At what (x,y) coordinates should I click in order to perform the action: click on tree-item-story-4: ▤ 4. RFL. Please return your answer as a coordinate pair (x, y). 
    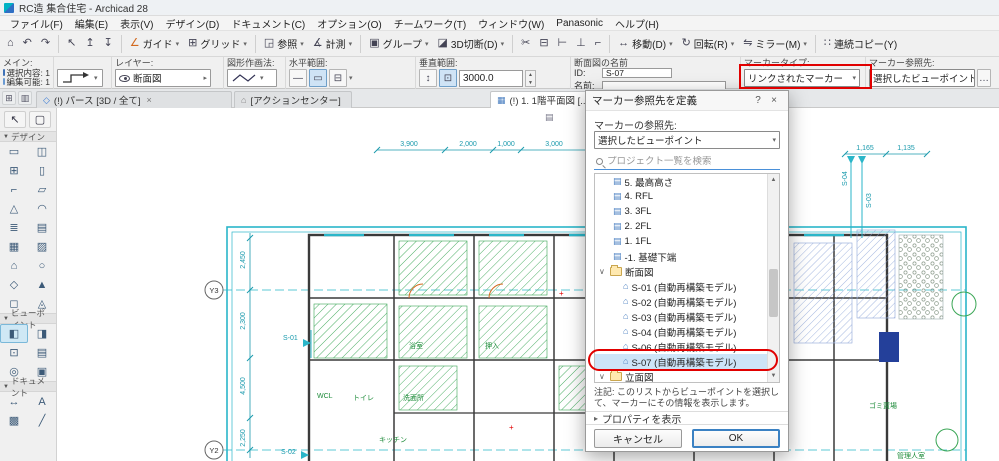
    Looking at the image, I should click on (687, 196).